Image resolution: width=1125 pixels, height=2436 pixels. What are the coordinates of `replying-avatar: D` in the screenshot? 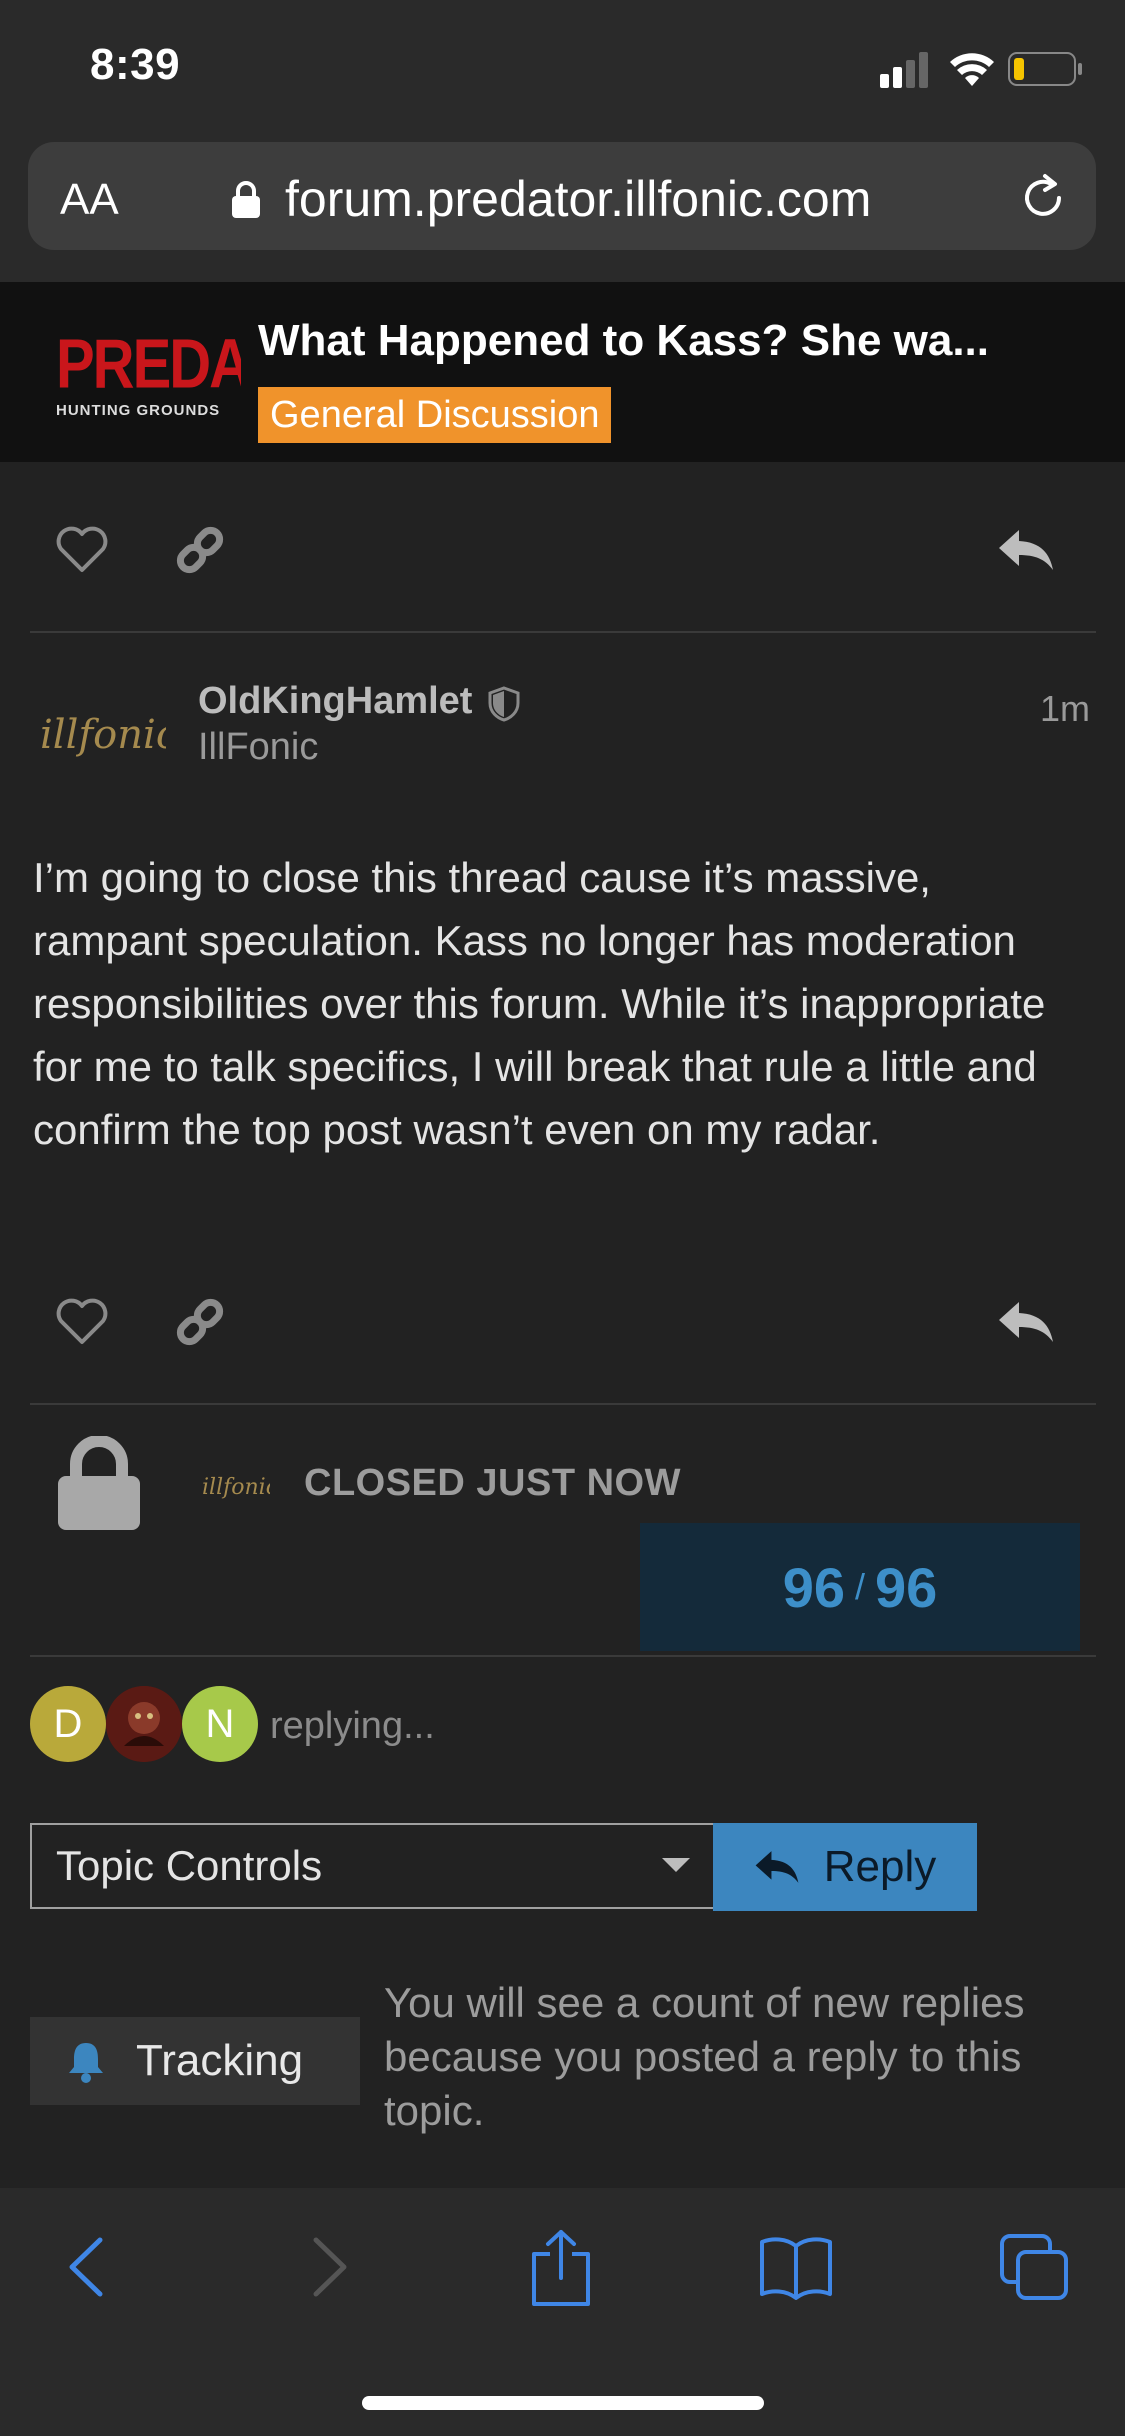 It's located at (68, 1724).